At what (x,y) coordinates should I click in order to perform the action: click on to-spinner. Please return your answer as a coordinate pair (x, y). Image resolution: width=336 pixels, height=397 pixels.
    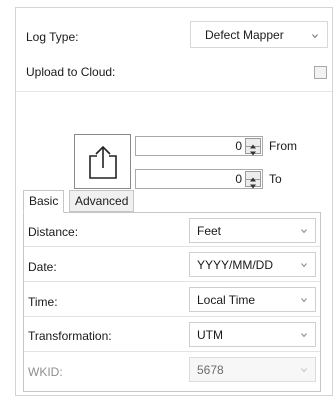
    Looking at the image, I should click on (253, 180).